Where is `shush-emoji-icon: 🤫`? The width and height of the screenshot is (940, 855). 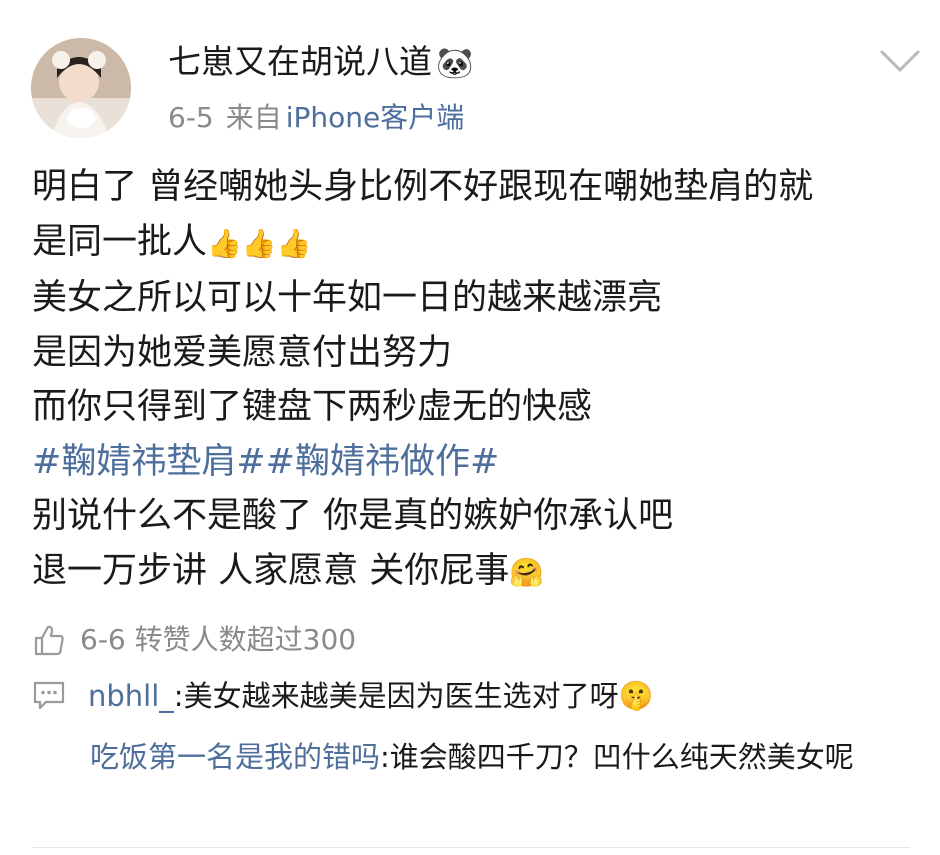
shush-emoji-icon: 🤫 is located at coordinates (636, 695).